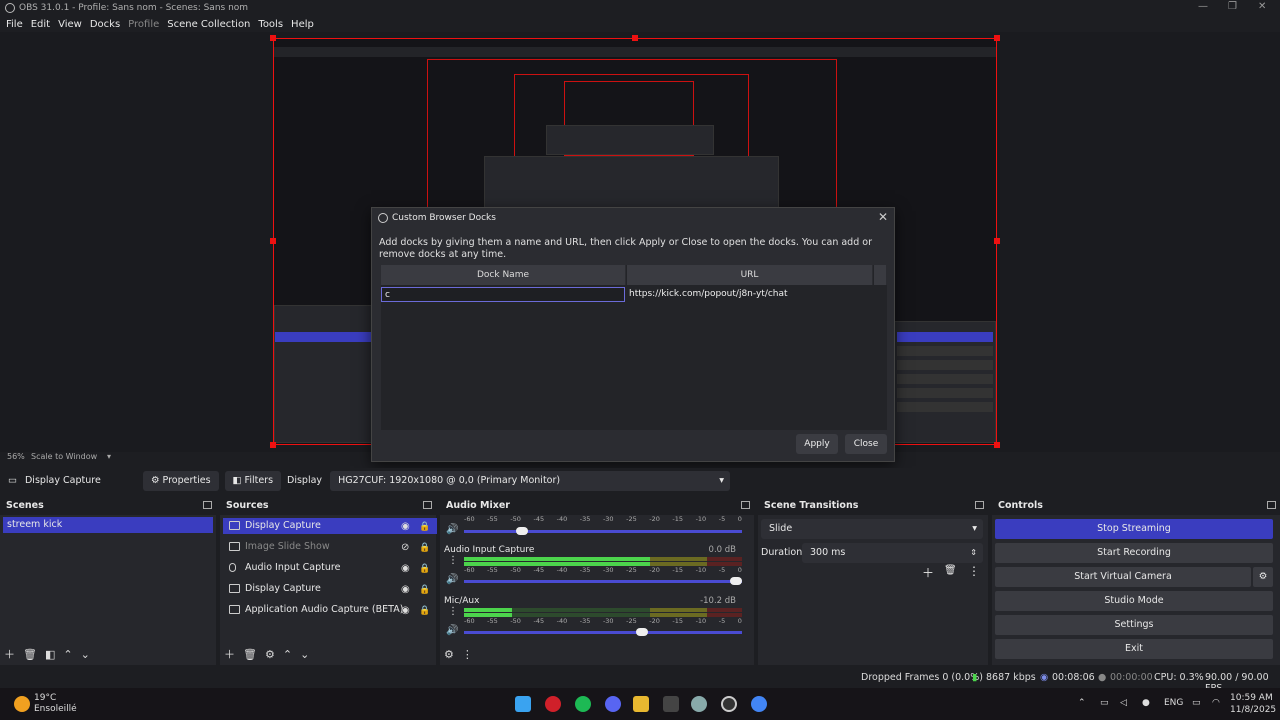 The height and width of the screenshot is (720, 1280). I want to click on exit-button: Exit, so click(1134, 649).